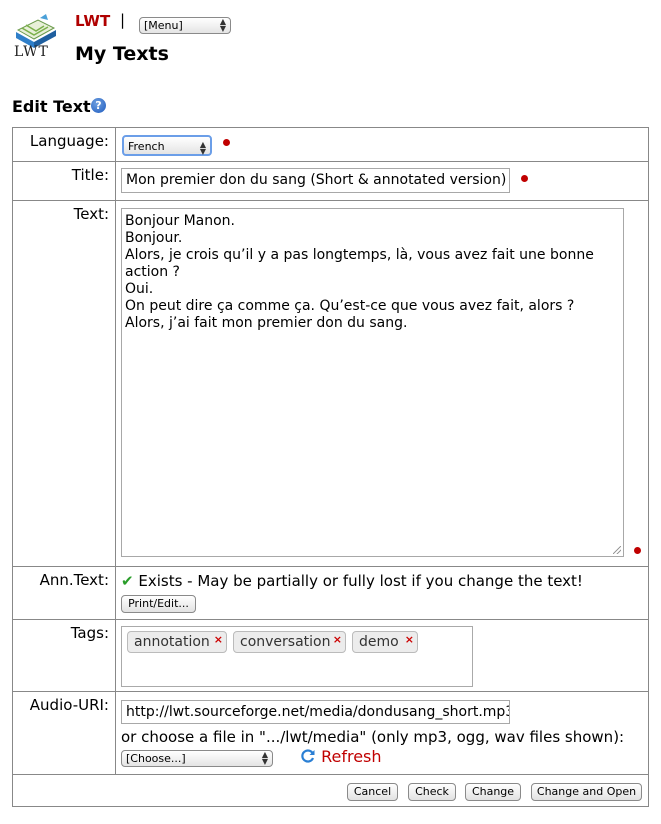 The width and height of the screenshot is (661, 824). Describe the element at coordinates (617, 550) in the screenshot. I see `resize-grip-icon` at that location.